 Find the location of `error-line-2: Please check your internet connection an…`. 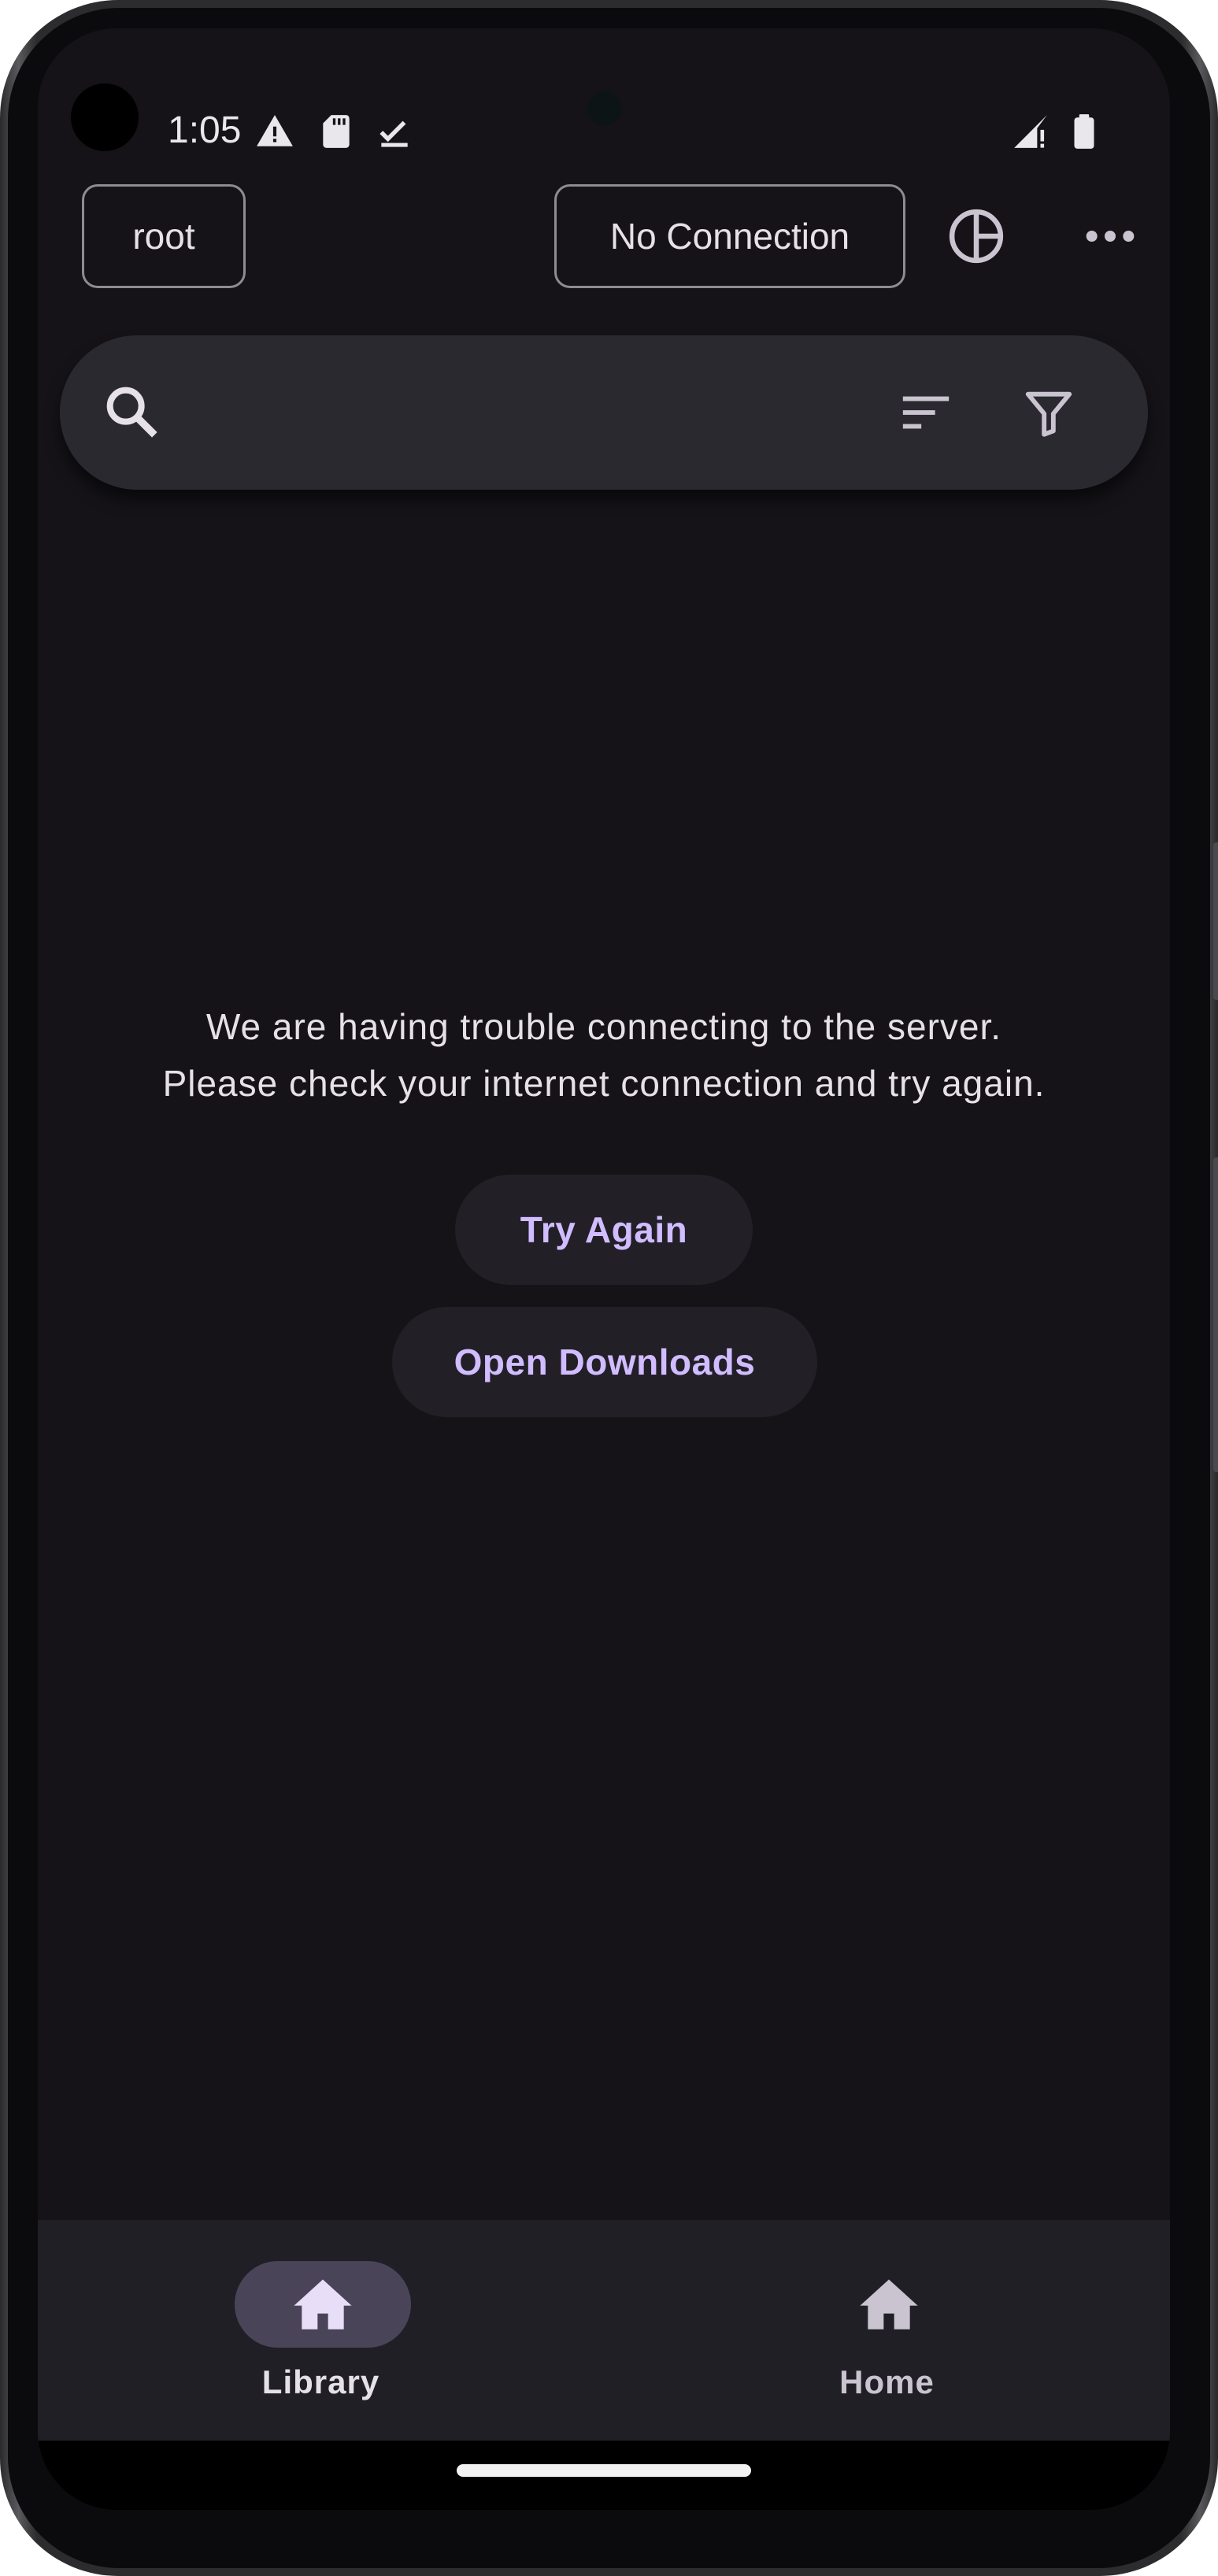

error-line-2: Please check your internet connection an… is located at coordinates (604, 1083).